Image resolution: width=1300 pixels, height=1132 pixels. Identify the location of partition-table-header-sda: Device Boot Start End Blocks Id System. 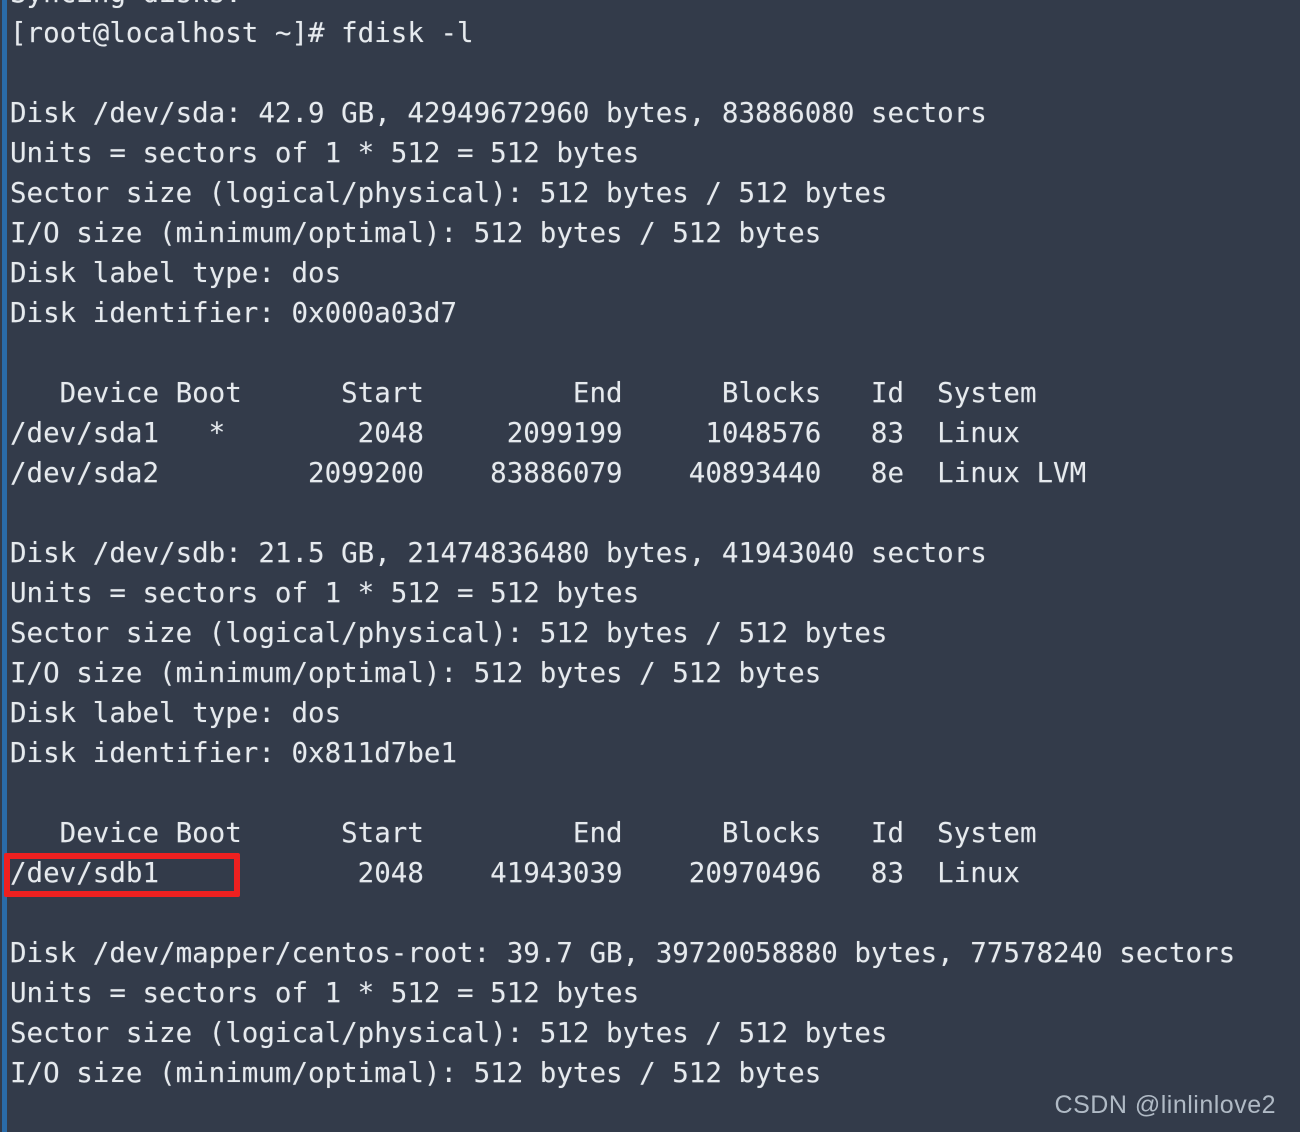
(523, 393).